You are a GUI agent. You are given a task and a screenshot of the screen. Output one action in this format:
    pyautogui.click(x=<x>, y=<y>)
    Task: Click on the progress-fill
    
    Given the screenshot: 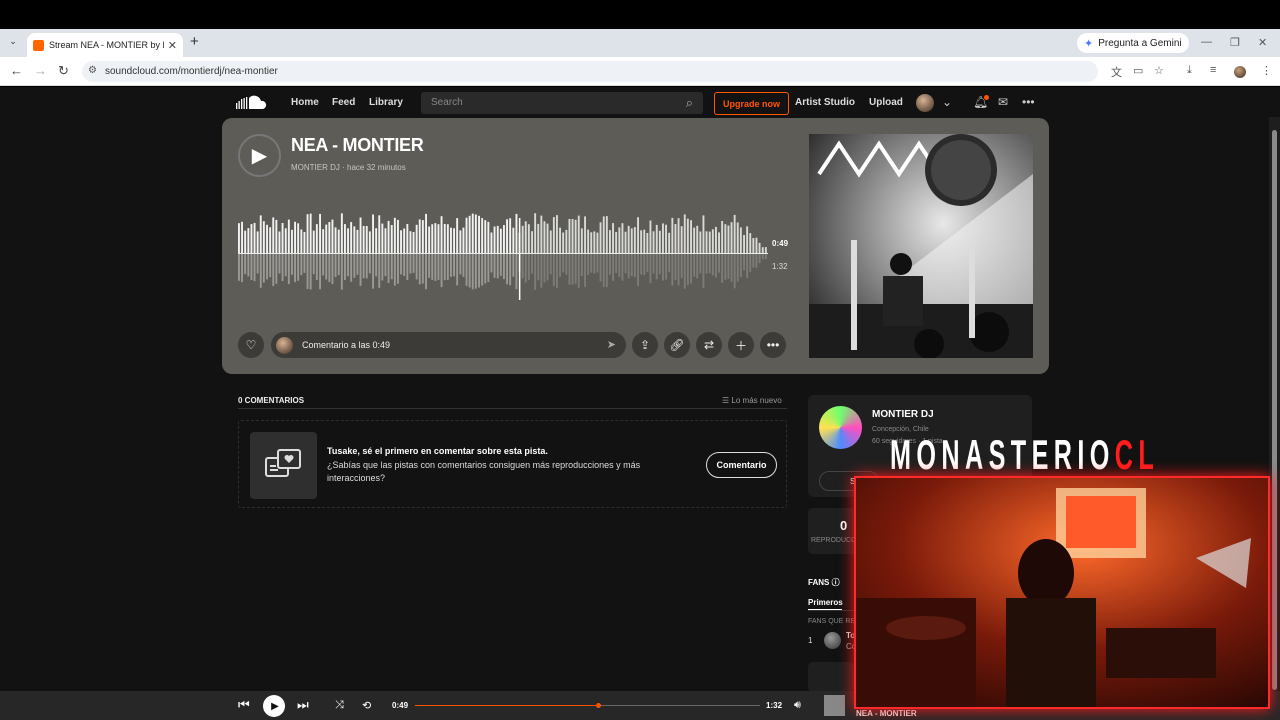 What is the action you would take?
    pyautogui.click(x=506, y=705)
    